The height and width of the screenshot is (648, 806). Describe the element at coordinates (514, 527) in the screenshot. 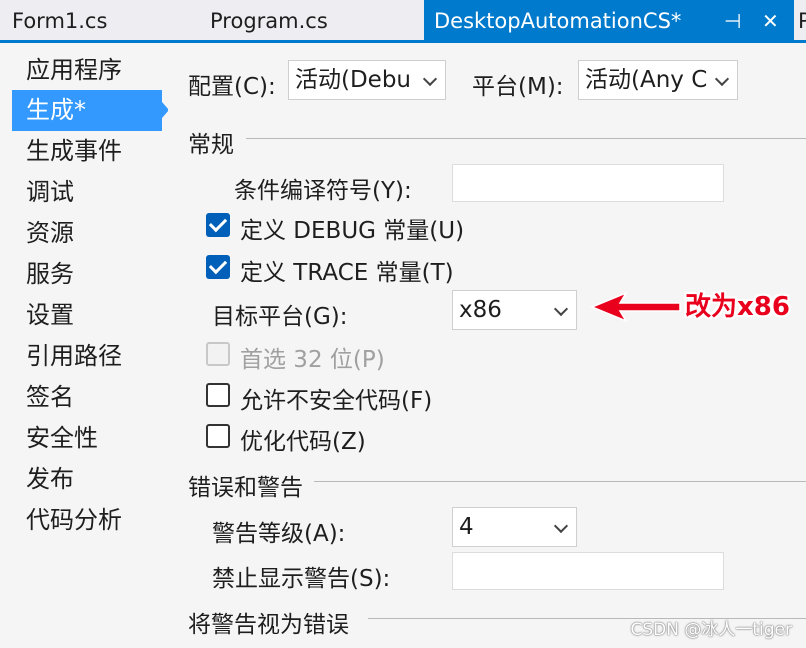

I see `warning-level-select: 4` at that location.